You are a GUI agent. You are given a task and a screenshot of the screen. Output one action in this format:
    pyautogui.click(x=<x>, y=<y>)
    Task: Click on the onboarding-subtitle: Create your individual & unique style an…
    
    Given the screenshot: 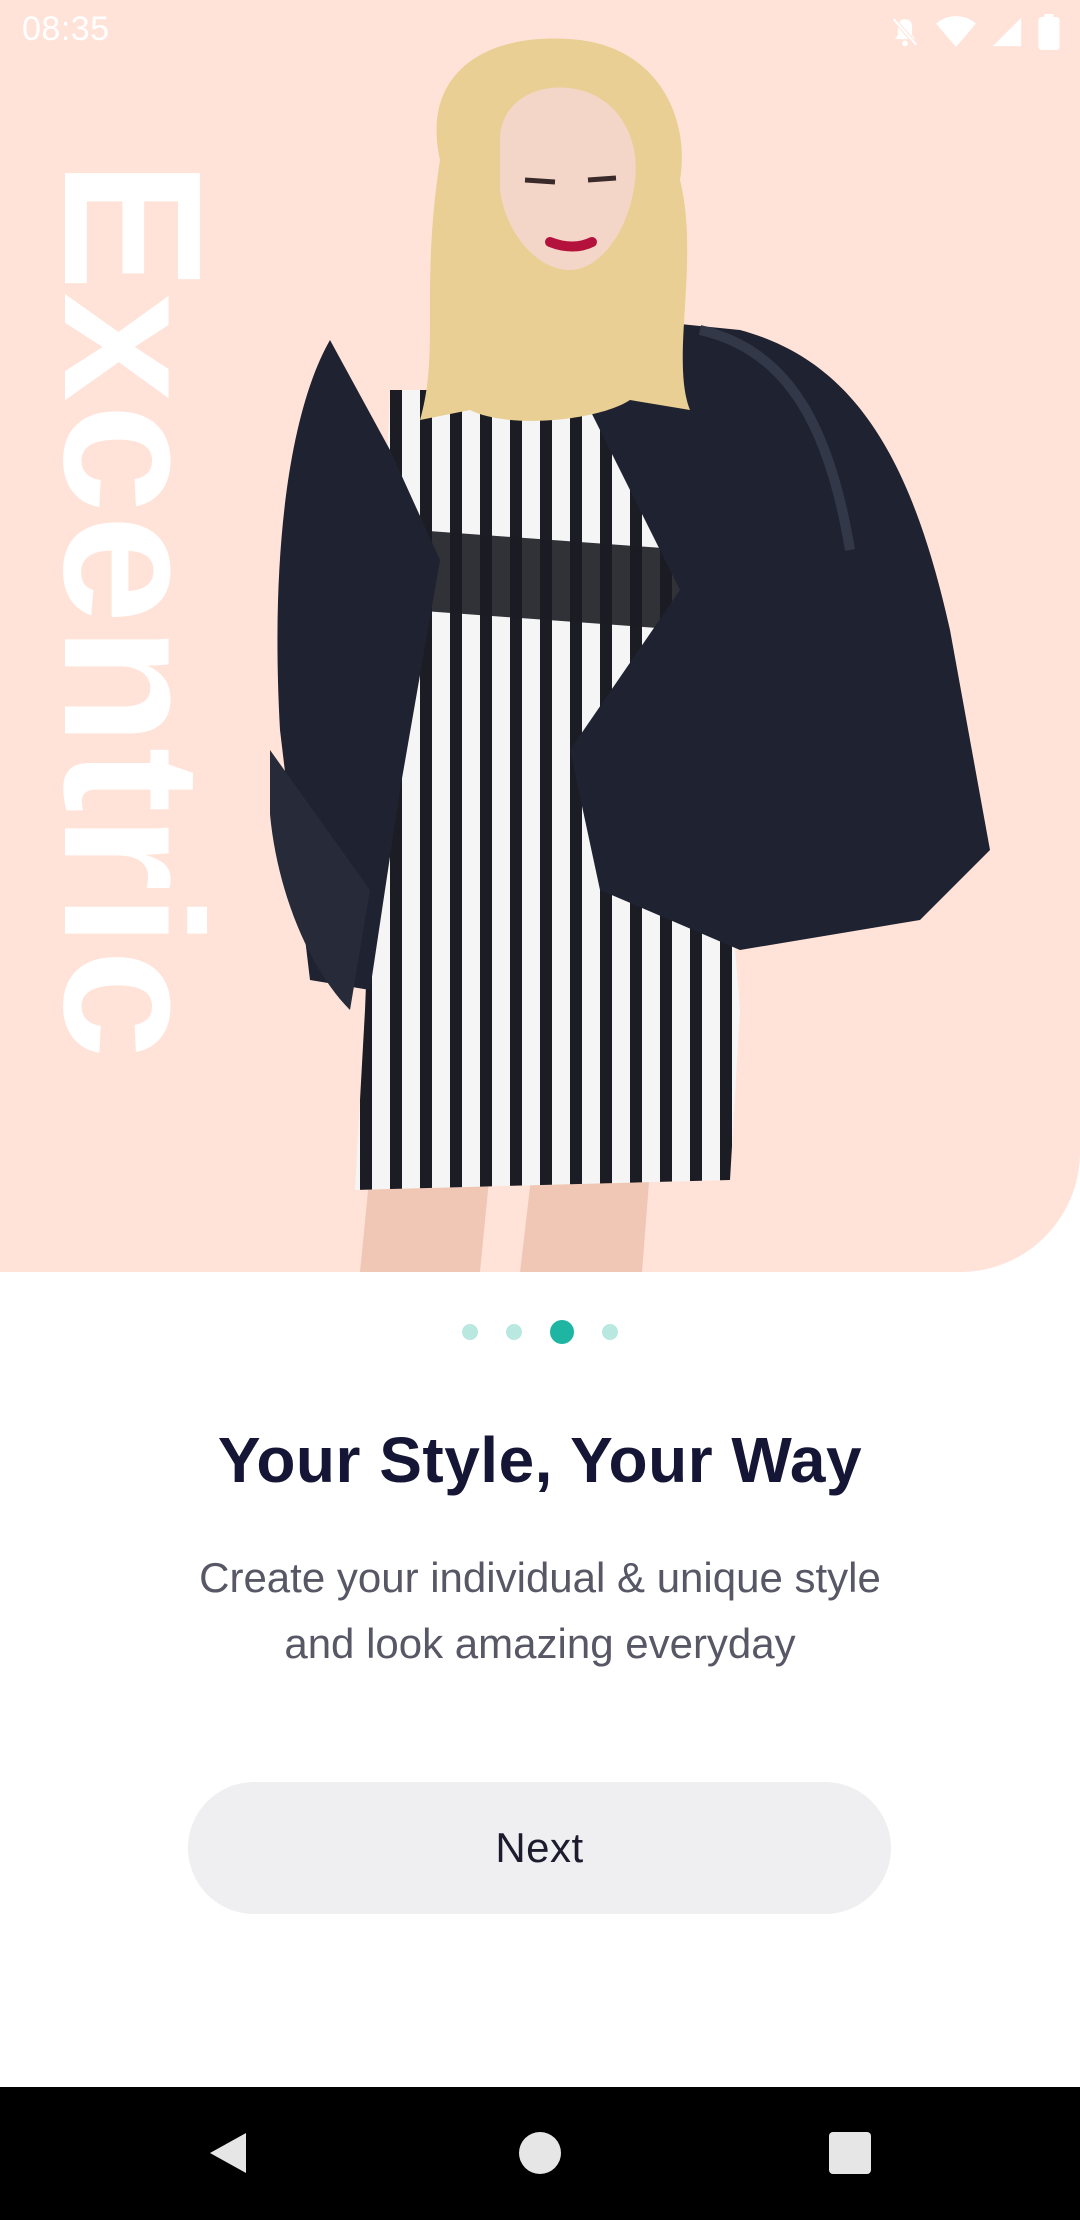 What is the action you would take?
    pyautogui.click(x=540, y=1611)
    